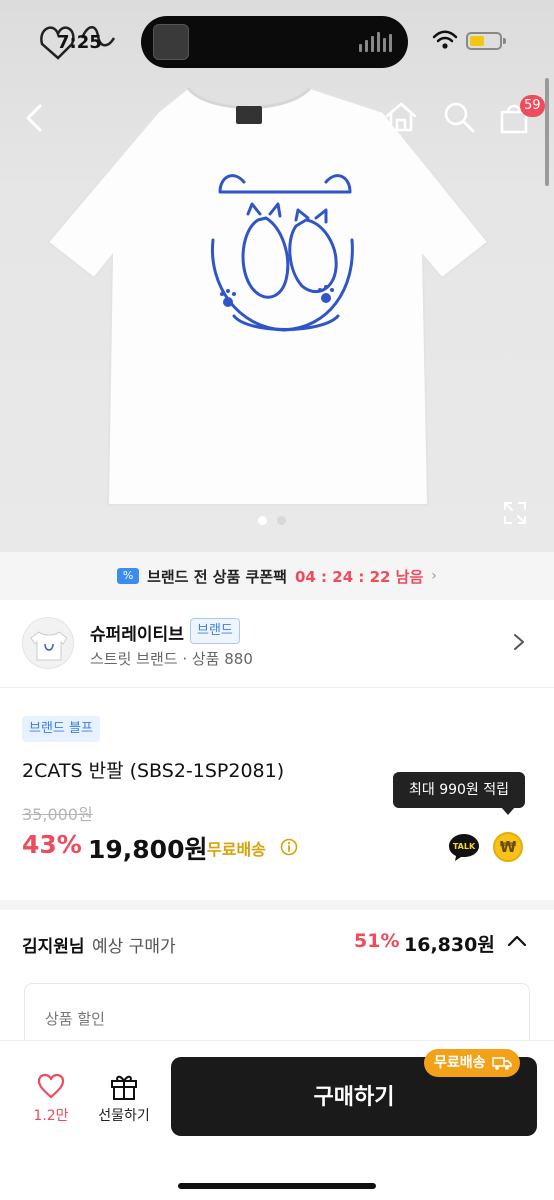  Describe the element at coordinates (504, 41) in the screenshot. I see `battery-nub` at that location.